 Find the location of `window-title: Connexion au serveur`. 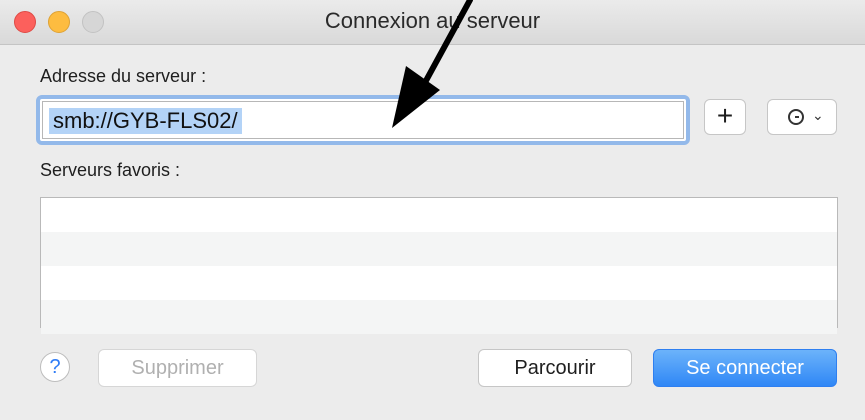

window-title: Connexion au serveur is located at coordinates (432, 20).